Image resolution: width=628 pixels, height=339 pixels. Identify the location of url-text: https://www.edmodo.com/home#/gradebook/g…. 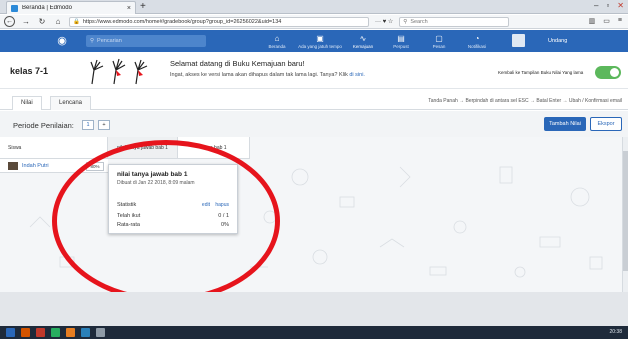
(182, 21).